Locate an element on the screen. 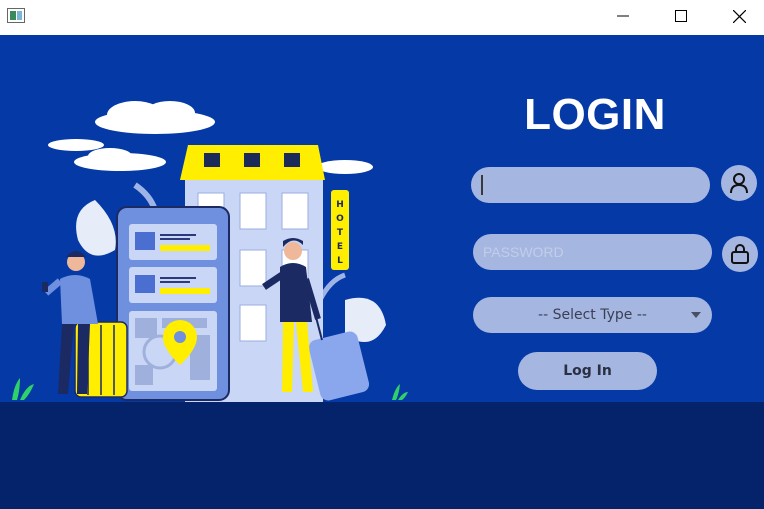 This screenshot has width=764, height=509. close-button is located at coordinates (739, 16).